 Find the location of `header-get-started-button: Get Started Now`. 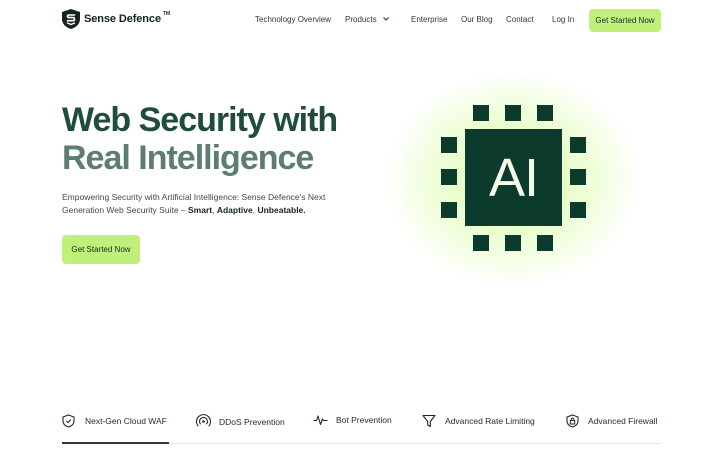

header-get-started-button: Get Started Now is located at coordinates (625, 20).